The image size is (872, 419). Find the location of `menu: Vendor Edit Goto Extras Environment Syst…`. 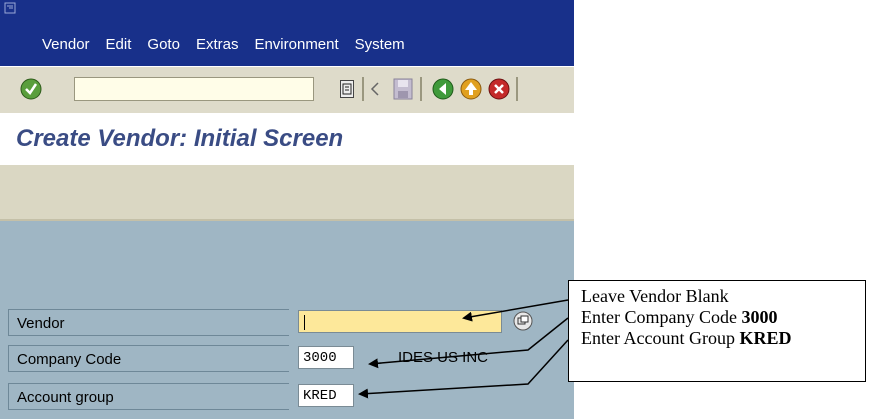

menu: Vendor Edit Goto Extras Environment Syst… is located at coordinates (231, 44).